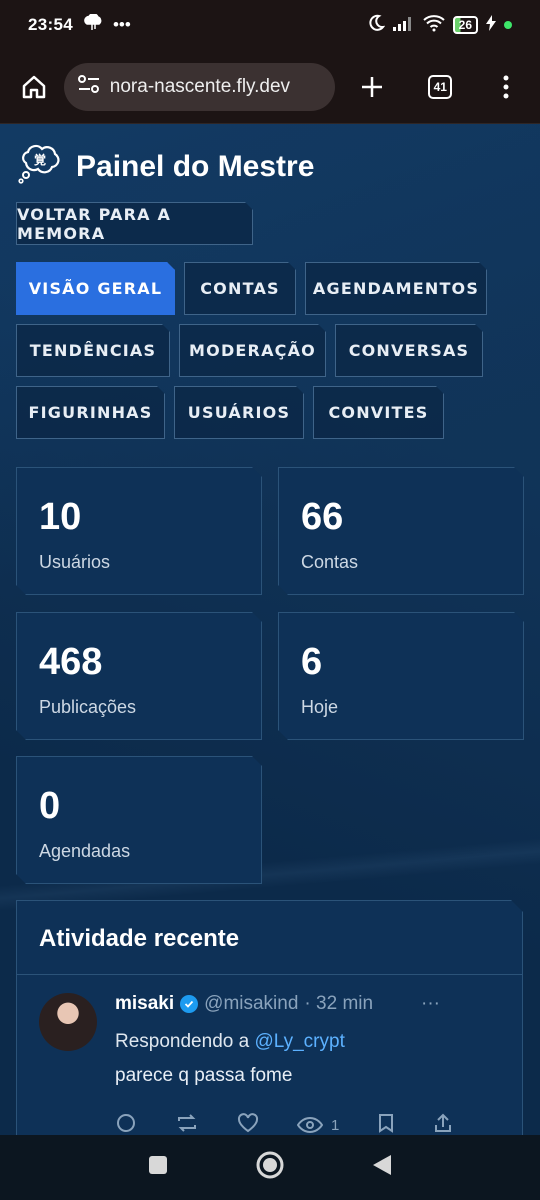 This screenshot has height=1200, width=540. What do you see at coordinates (322, 517) in the screenshot?
I see `stat-value: 66` at bounding box center [322, 517].